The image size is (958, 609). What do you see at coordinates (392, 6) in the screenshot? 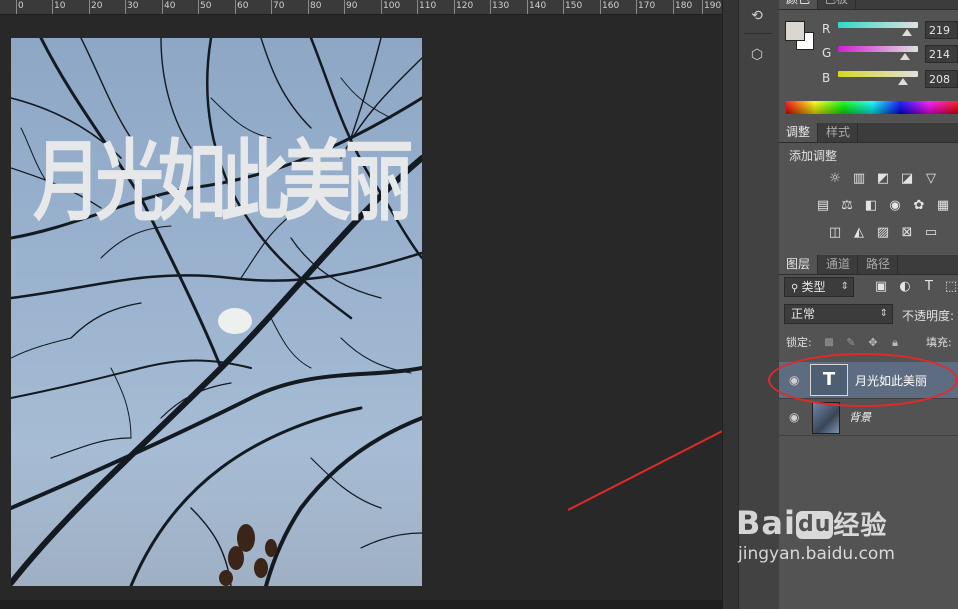
I see `ruler-label: 100` at bounding box center [392, 6].